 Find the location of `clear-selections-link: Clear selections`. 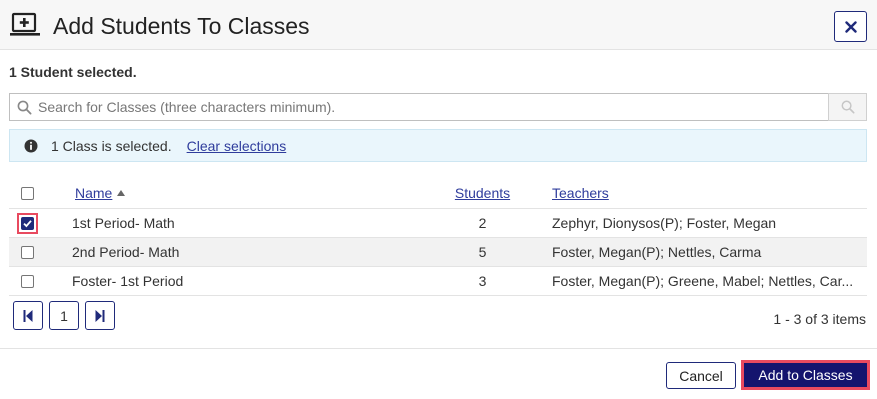

clear-selections-link: Clear selections is located at coordinates (237, 146).